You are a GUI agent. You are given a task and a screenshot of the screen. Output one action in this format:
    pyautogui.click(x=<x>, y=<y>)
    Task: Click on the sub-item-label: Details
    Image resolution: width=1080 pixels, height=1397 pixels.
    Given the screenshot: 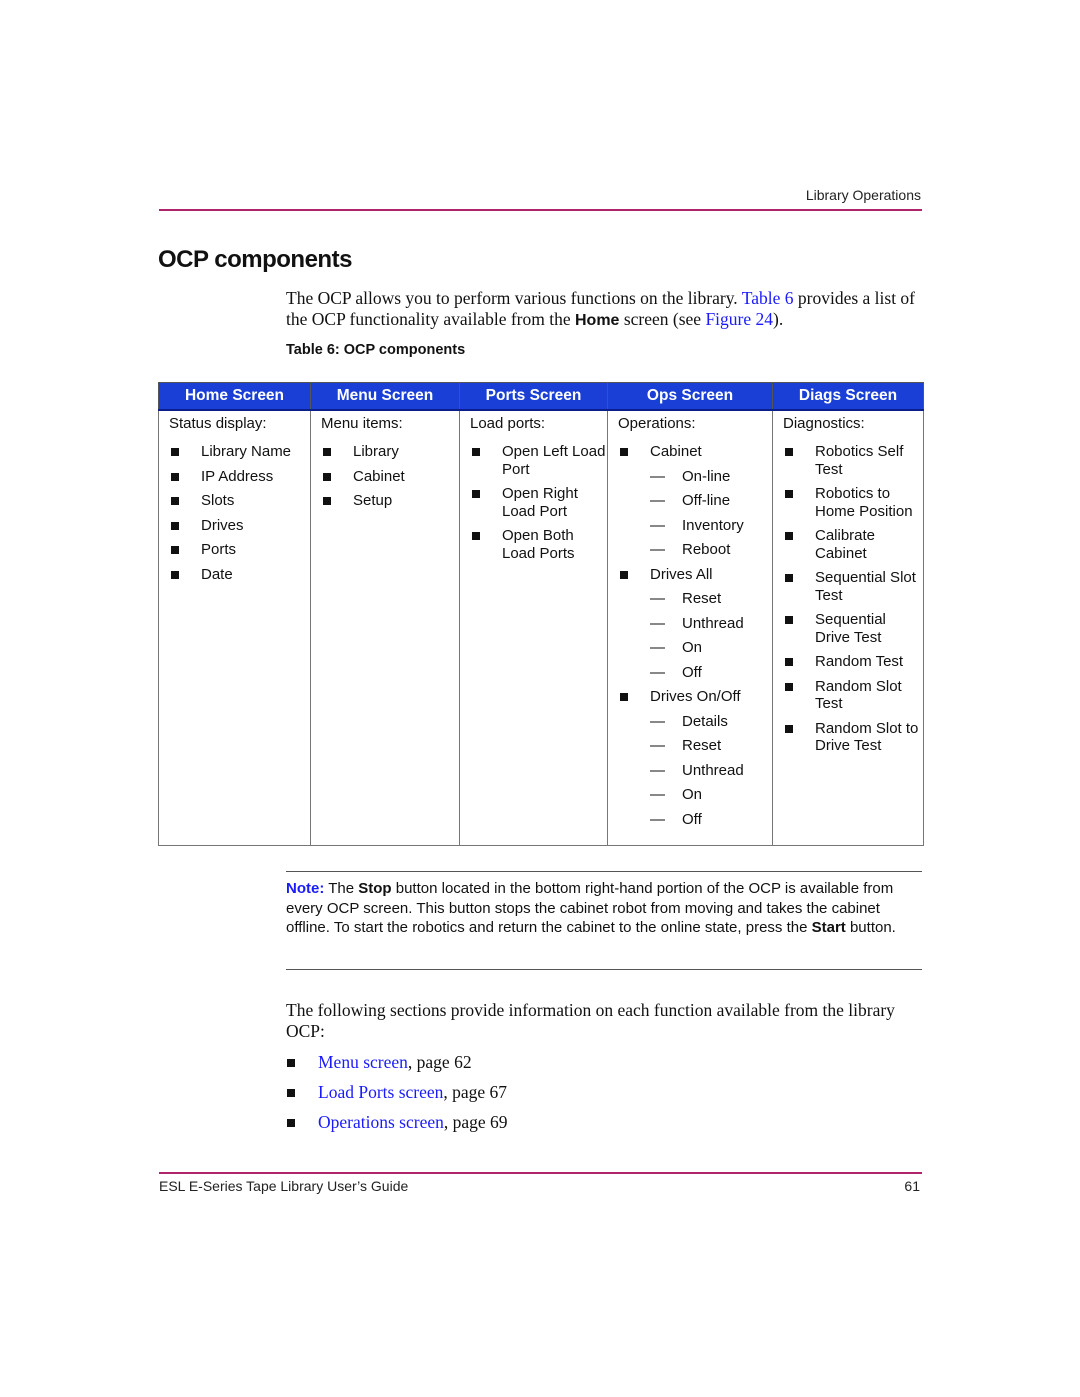 What is the action you would take?
    pyautogui.click(x=705, y=721)
    